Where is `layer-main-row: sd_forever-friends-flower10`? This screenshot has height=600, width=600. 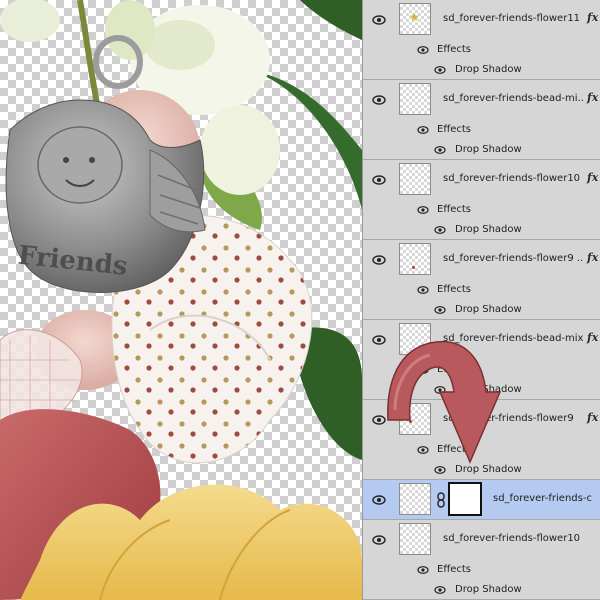
layer-main-row: sd_forever-friends-flower10 is located at coordinates (481, 540).